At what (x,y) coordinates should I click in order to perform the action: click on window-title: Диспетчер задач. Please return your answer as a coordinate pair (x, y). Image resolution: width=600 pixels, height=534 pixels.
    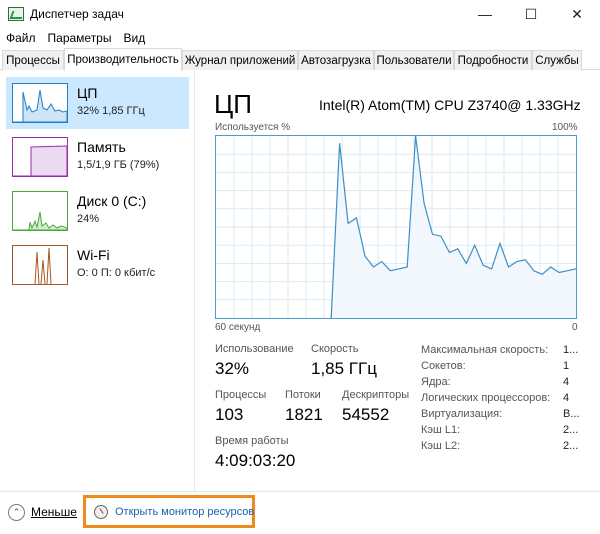
    Looking at the image, I should click on (77, 14).